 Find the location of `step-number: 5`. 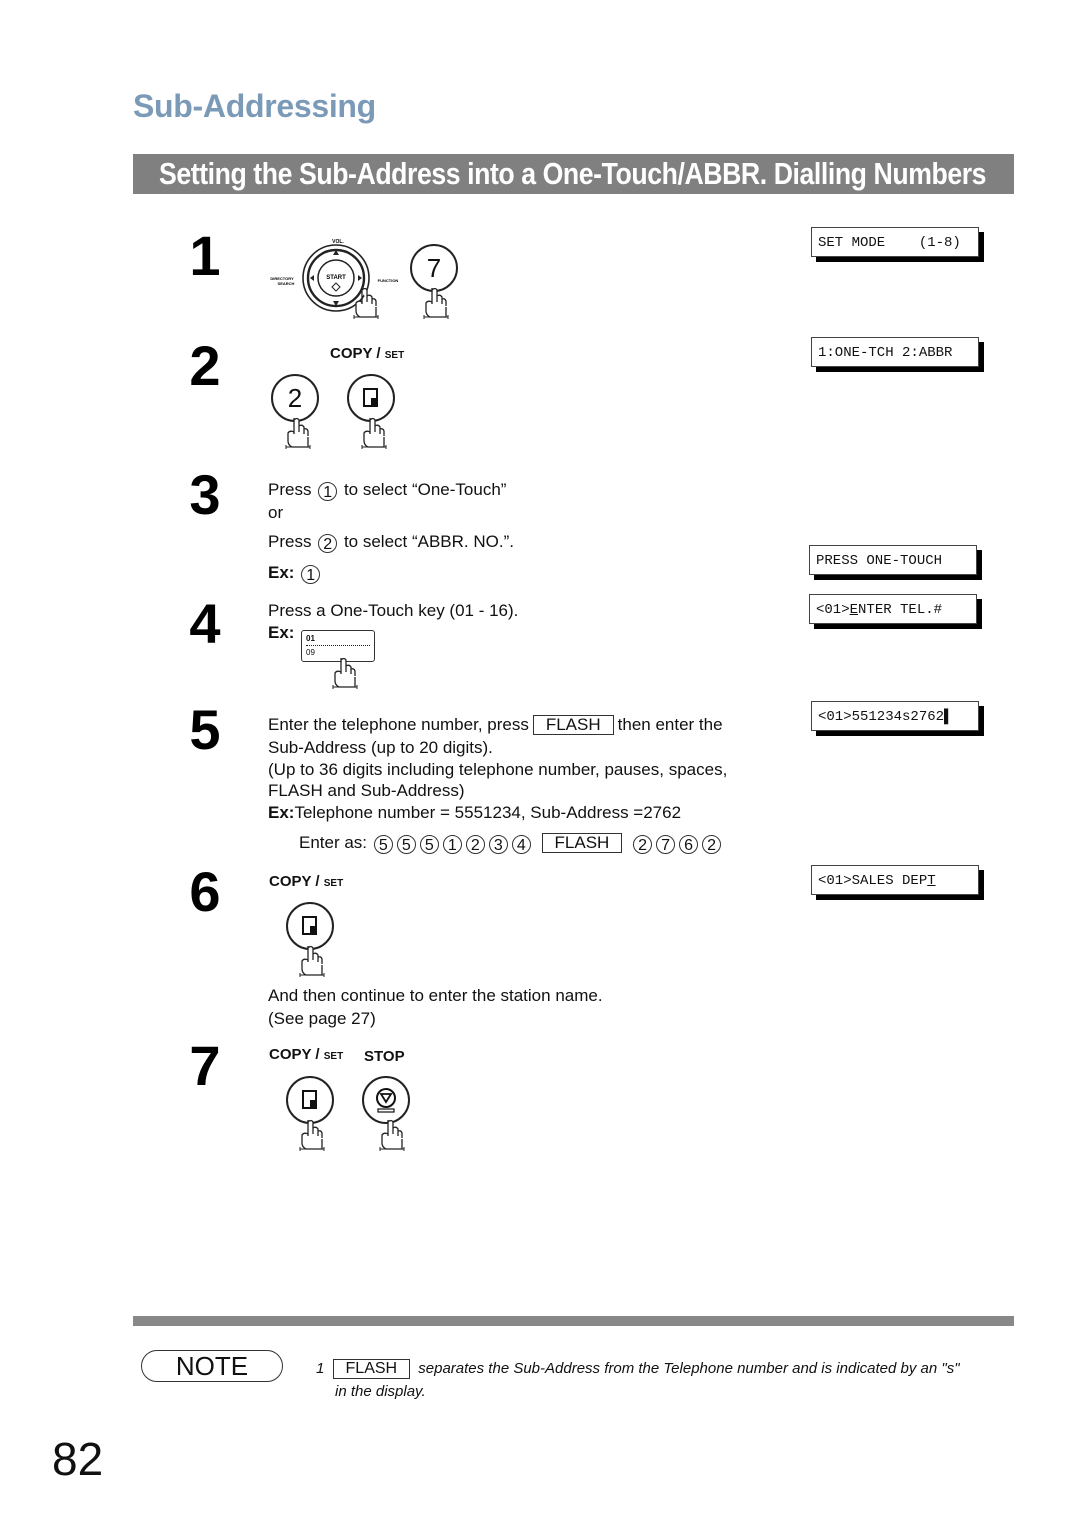

step-number: 5 is located at coordinates (205, 729).